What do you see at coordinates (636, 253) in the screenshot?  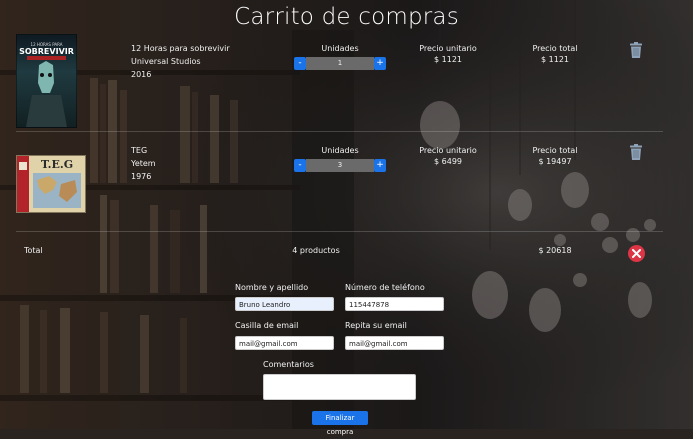 I see `close-circle-icon` at bounding box center [636, 253].